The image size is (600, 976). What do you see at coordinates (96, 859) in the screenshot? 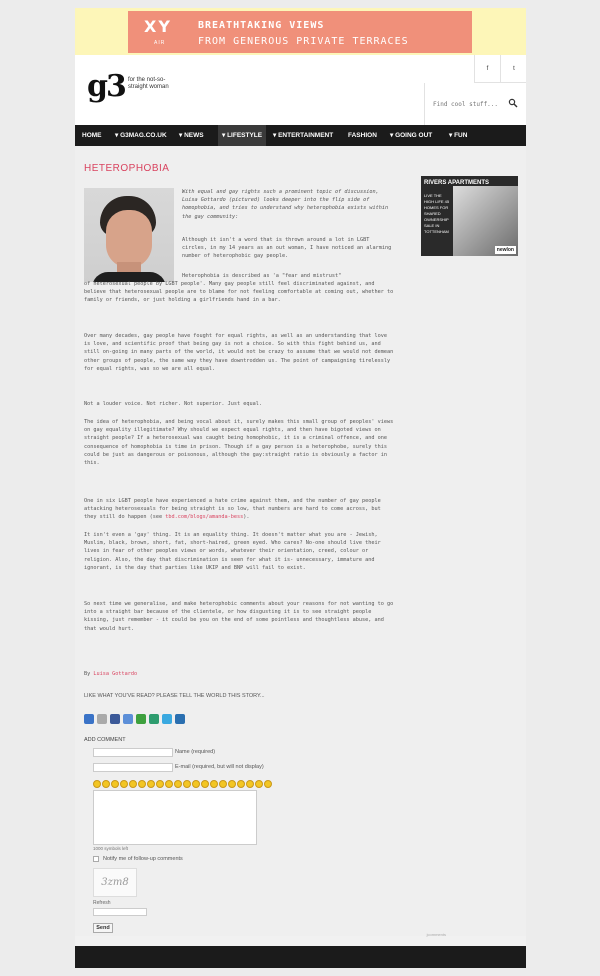
I see `notify-checkbox` at bounding box center [96, 859].